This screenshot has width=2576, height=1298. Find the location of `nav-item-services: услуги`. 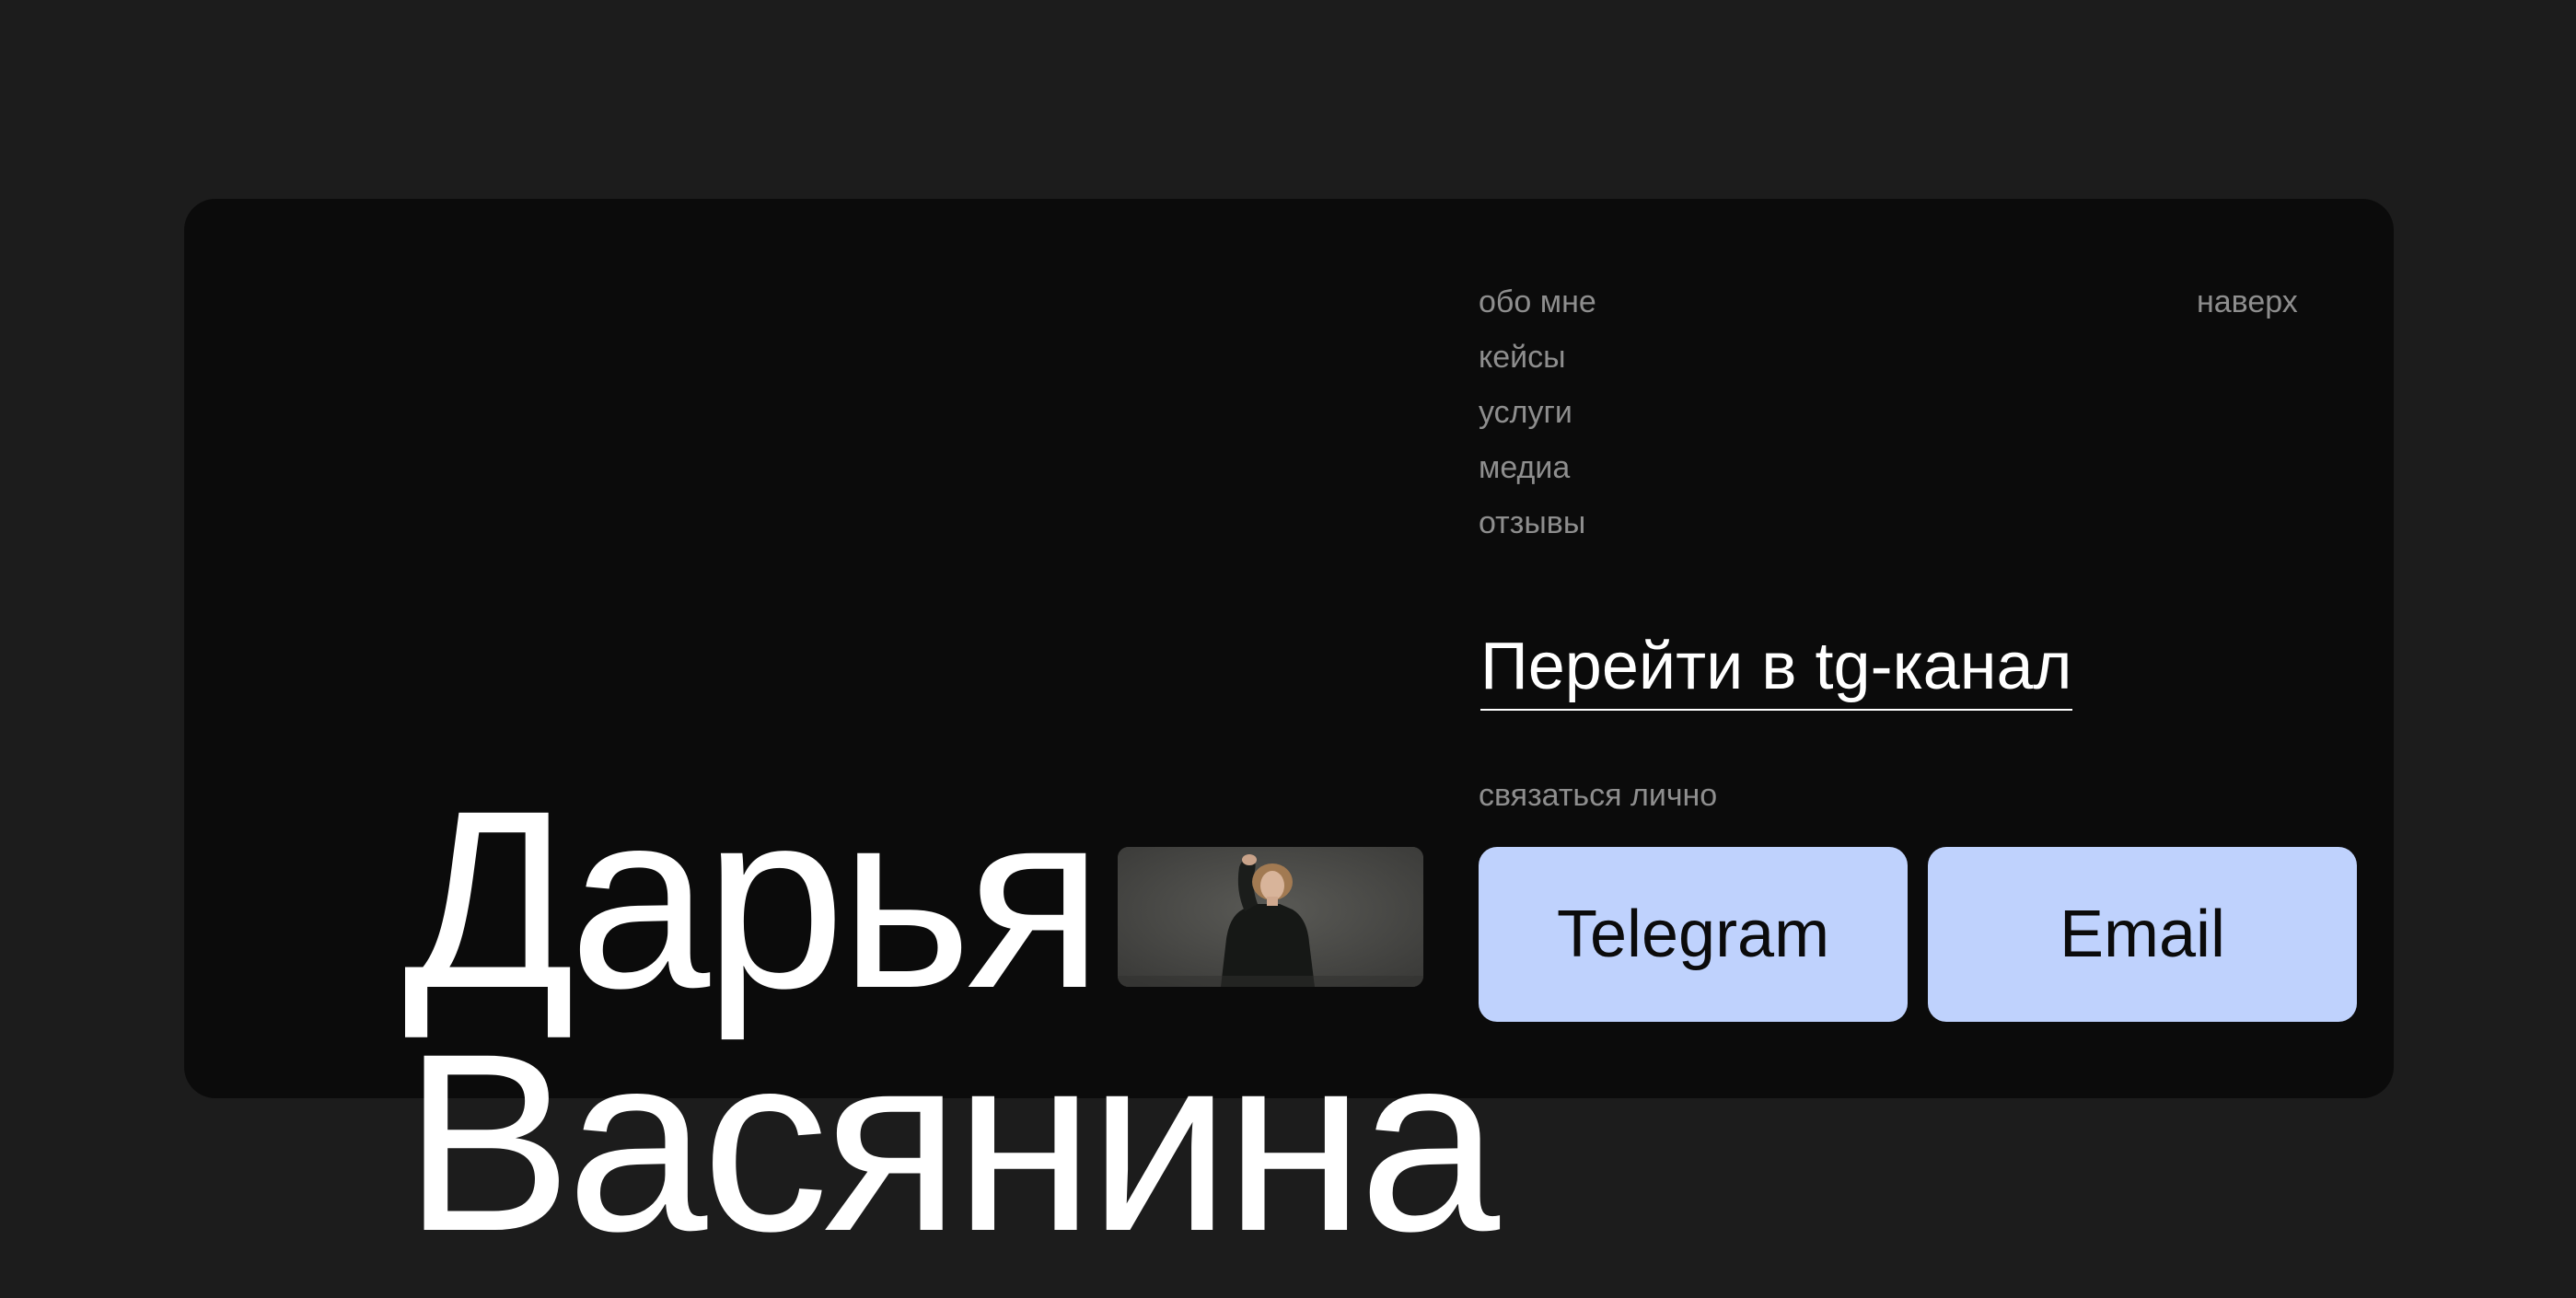

nav-item-services: услуги is located at coordinates (1537, 413).